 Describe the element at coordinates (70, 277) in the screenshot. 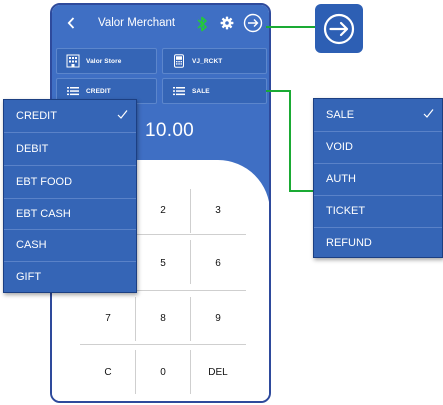

I see `menu-item-gift: GIFT` at that location.